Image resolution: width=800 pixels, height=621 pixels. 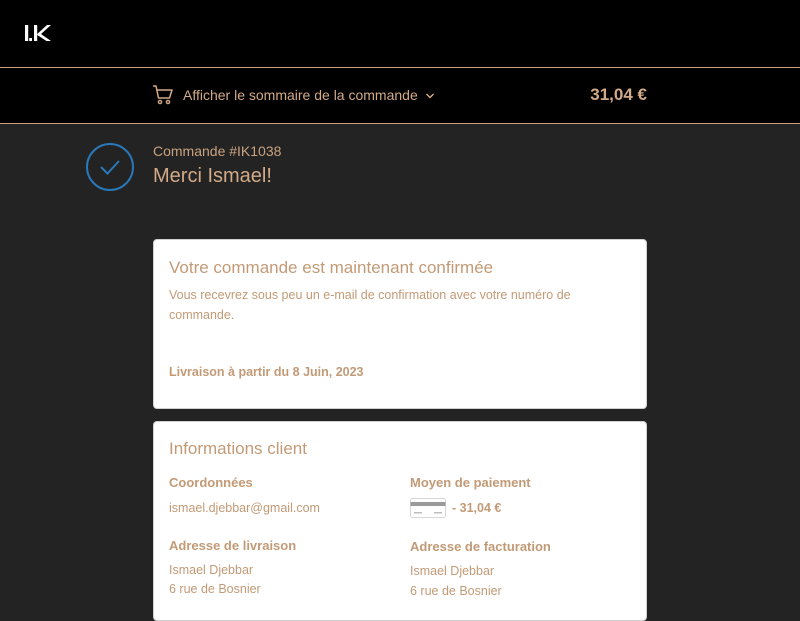 What do you see at coordinates (39, 33) in the screenshot?
I see `ik-logo-icon` at bounding box center [39, 33].